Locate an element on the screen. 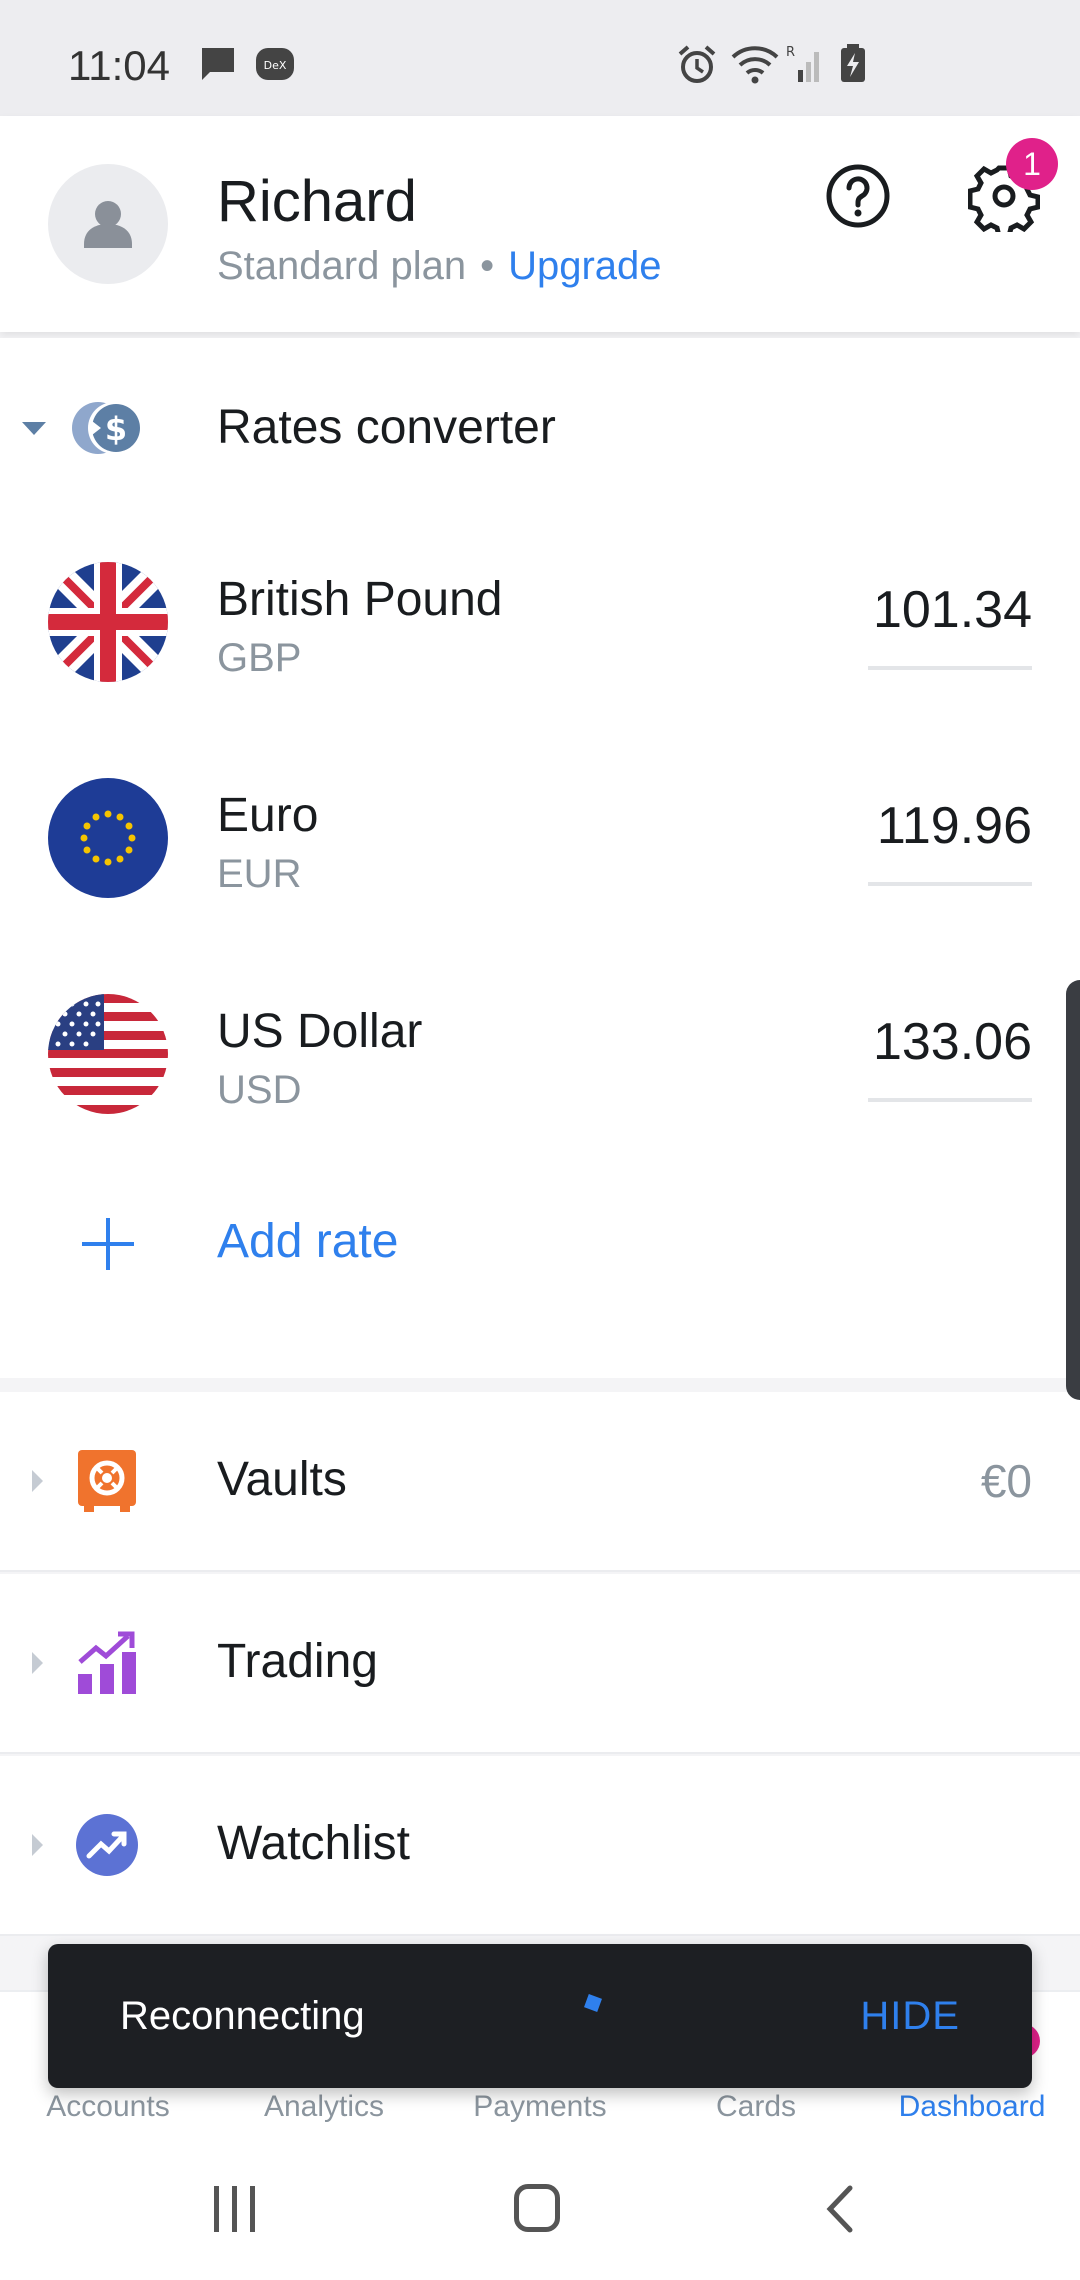 This screenshot has height=2280, width=1080. section-title: Watchlist is located at coordinates (313, 1843).